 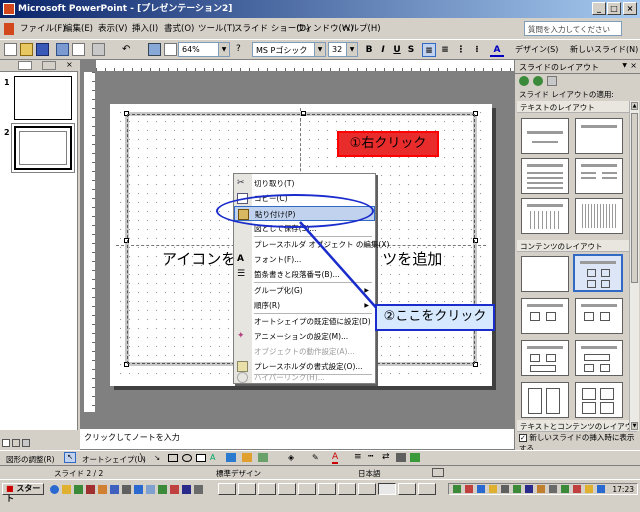 What do you see at coordinates (78, 489) in the screenshot?
I see `desktop-icon` at bounding box center [78, 489].